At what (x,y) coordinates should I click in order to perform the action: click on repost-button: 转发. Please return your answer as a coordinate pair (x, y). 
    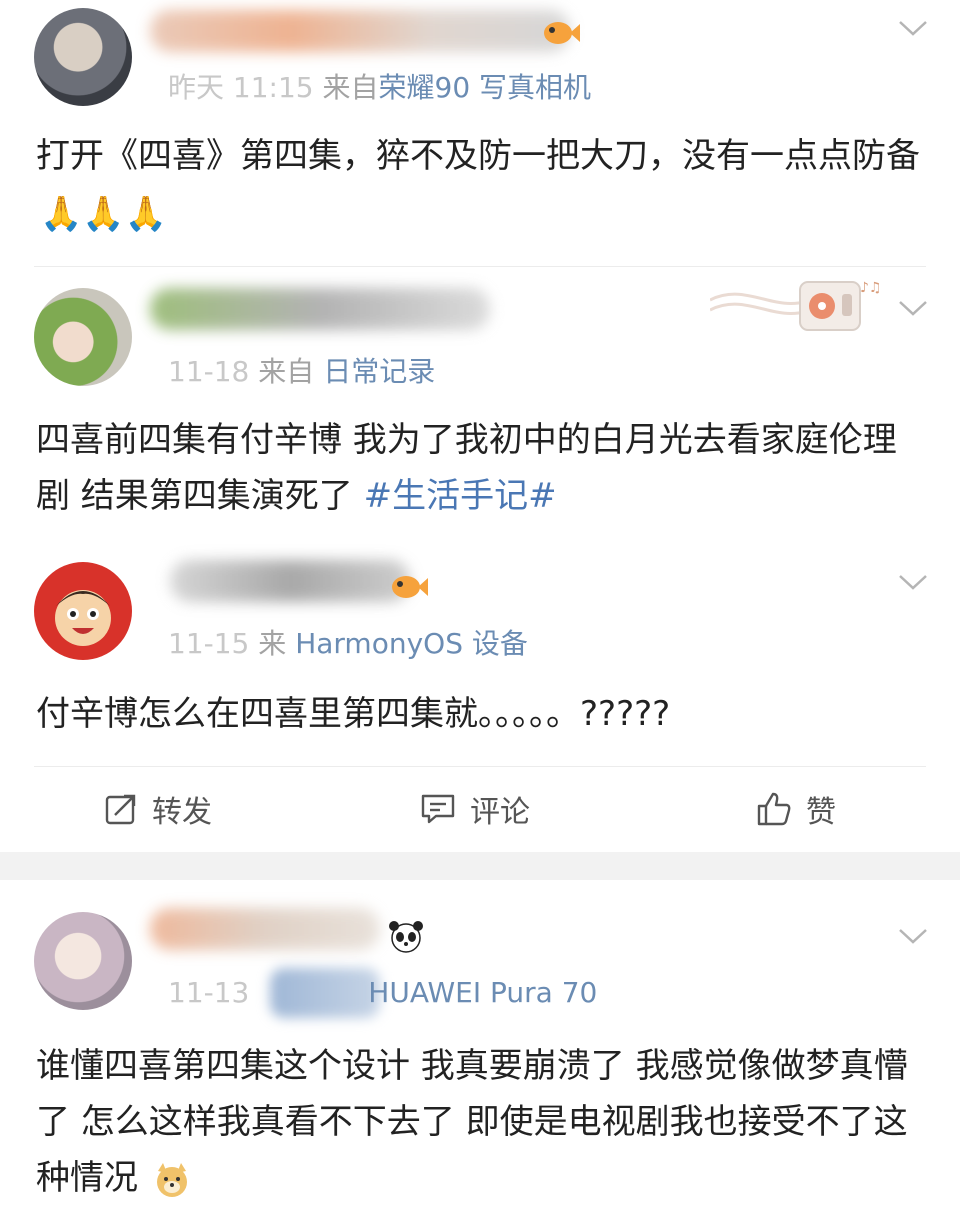
    Looking at the image, I should click on (158, 809).